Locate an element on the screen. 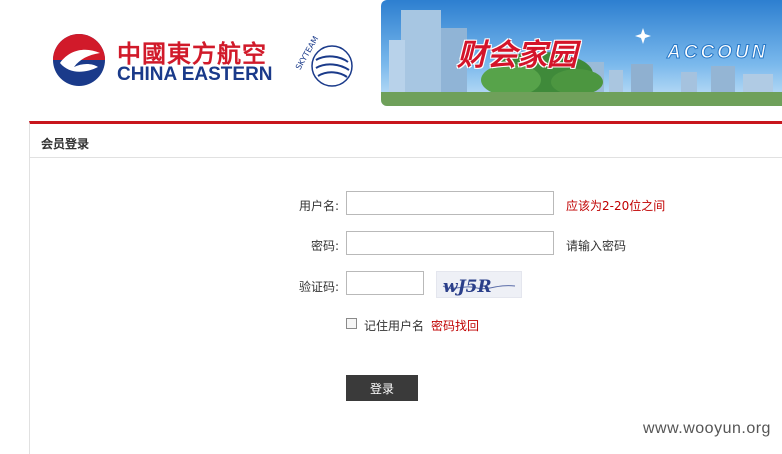 The height and width of the screenshot is (454, 782). password-label: 密码: is located at coordinates (324, 246).